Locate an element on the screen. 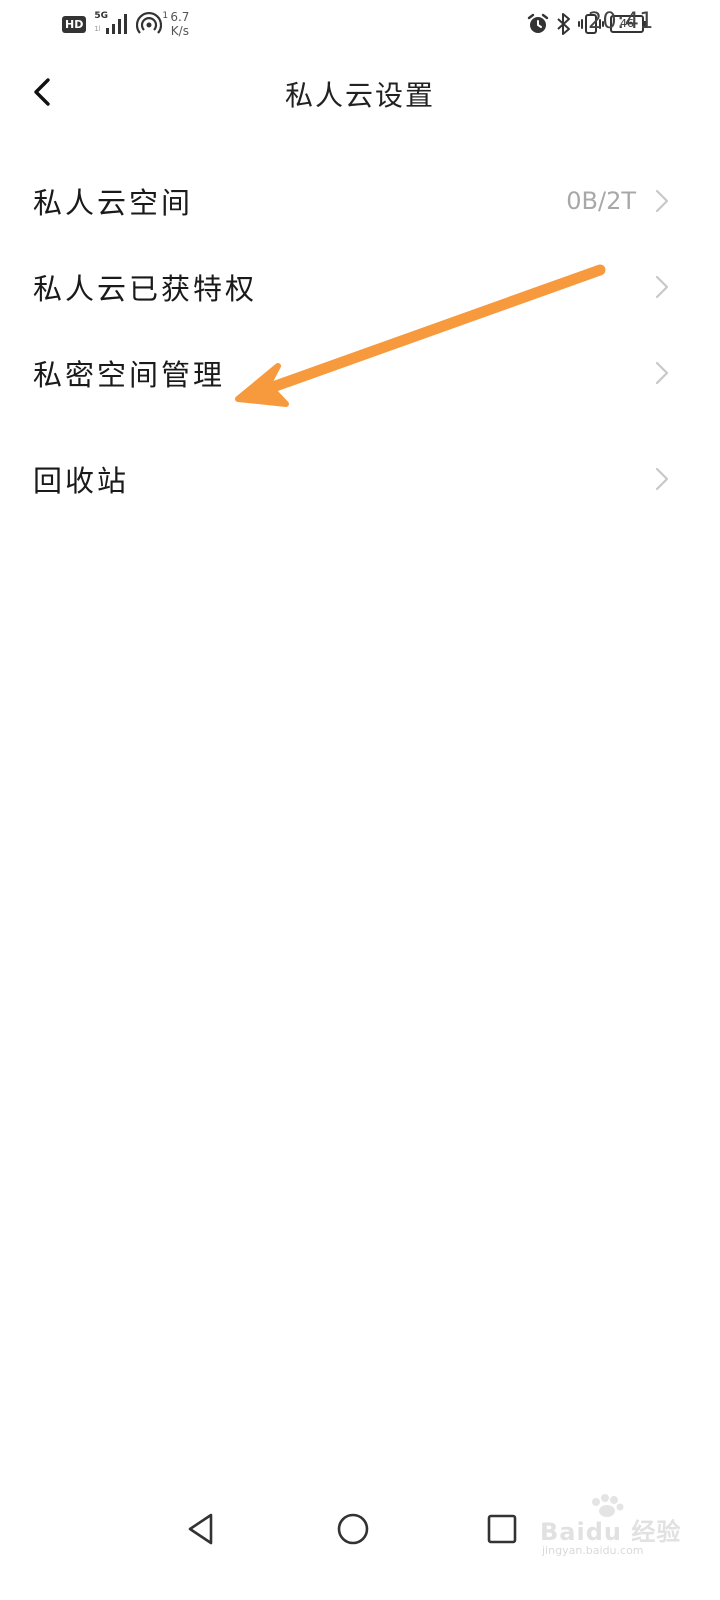 Image resolution: width=720 pixels, height=1600 pixels. settings-item-label: 私人云已获特权 is located at coordinates (145, 289).